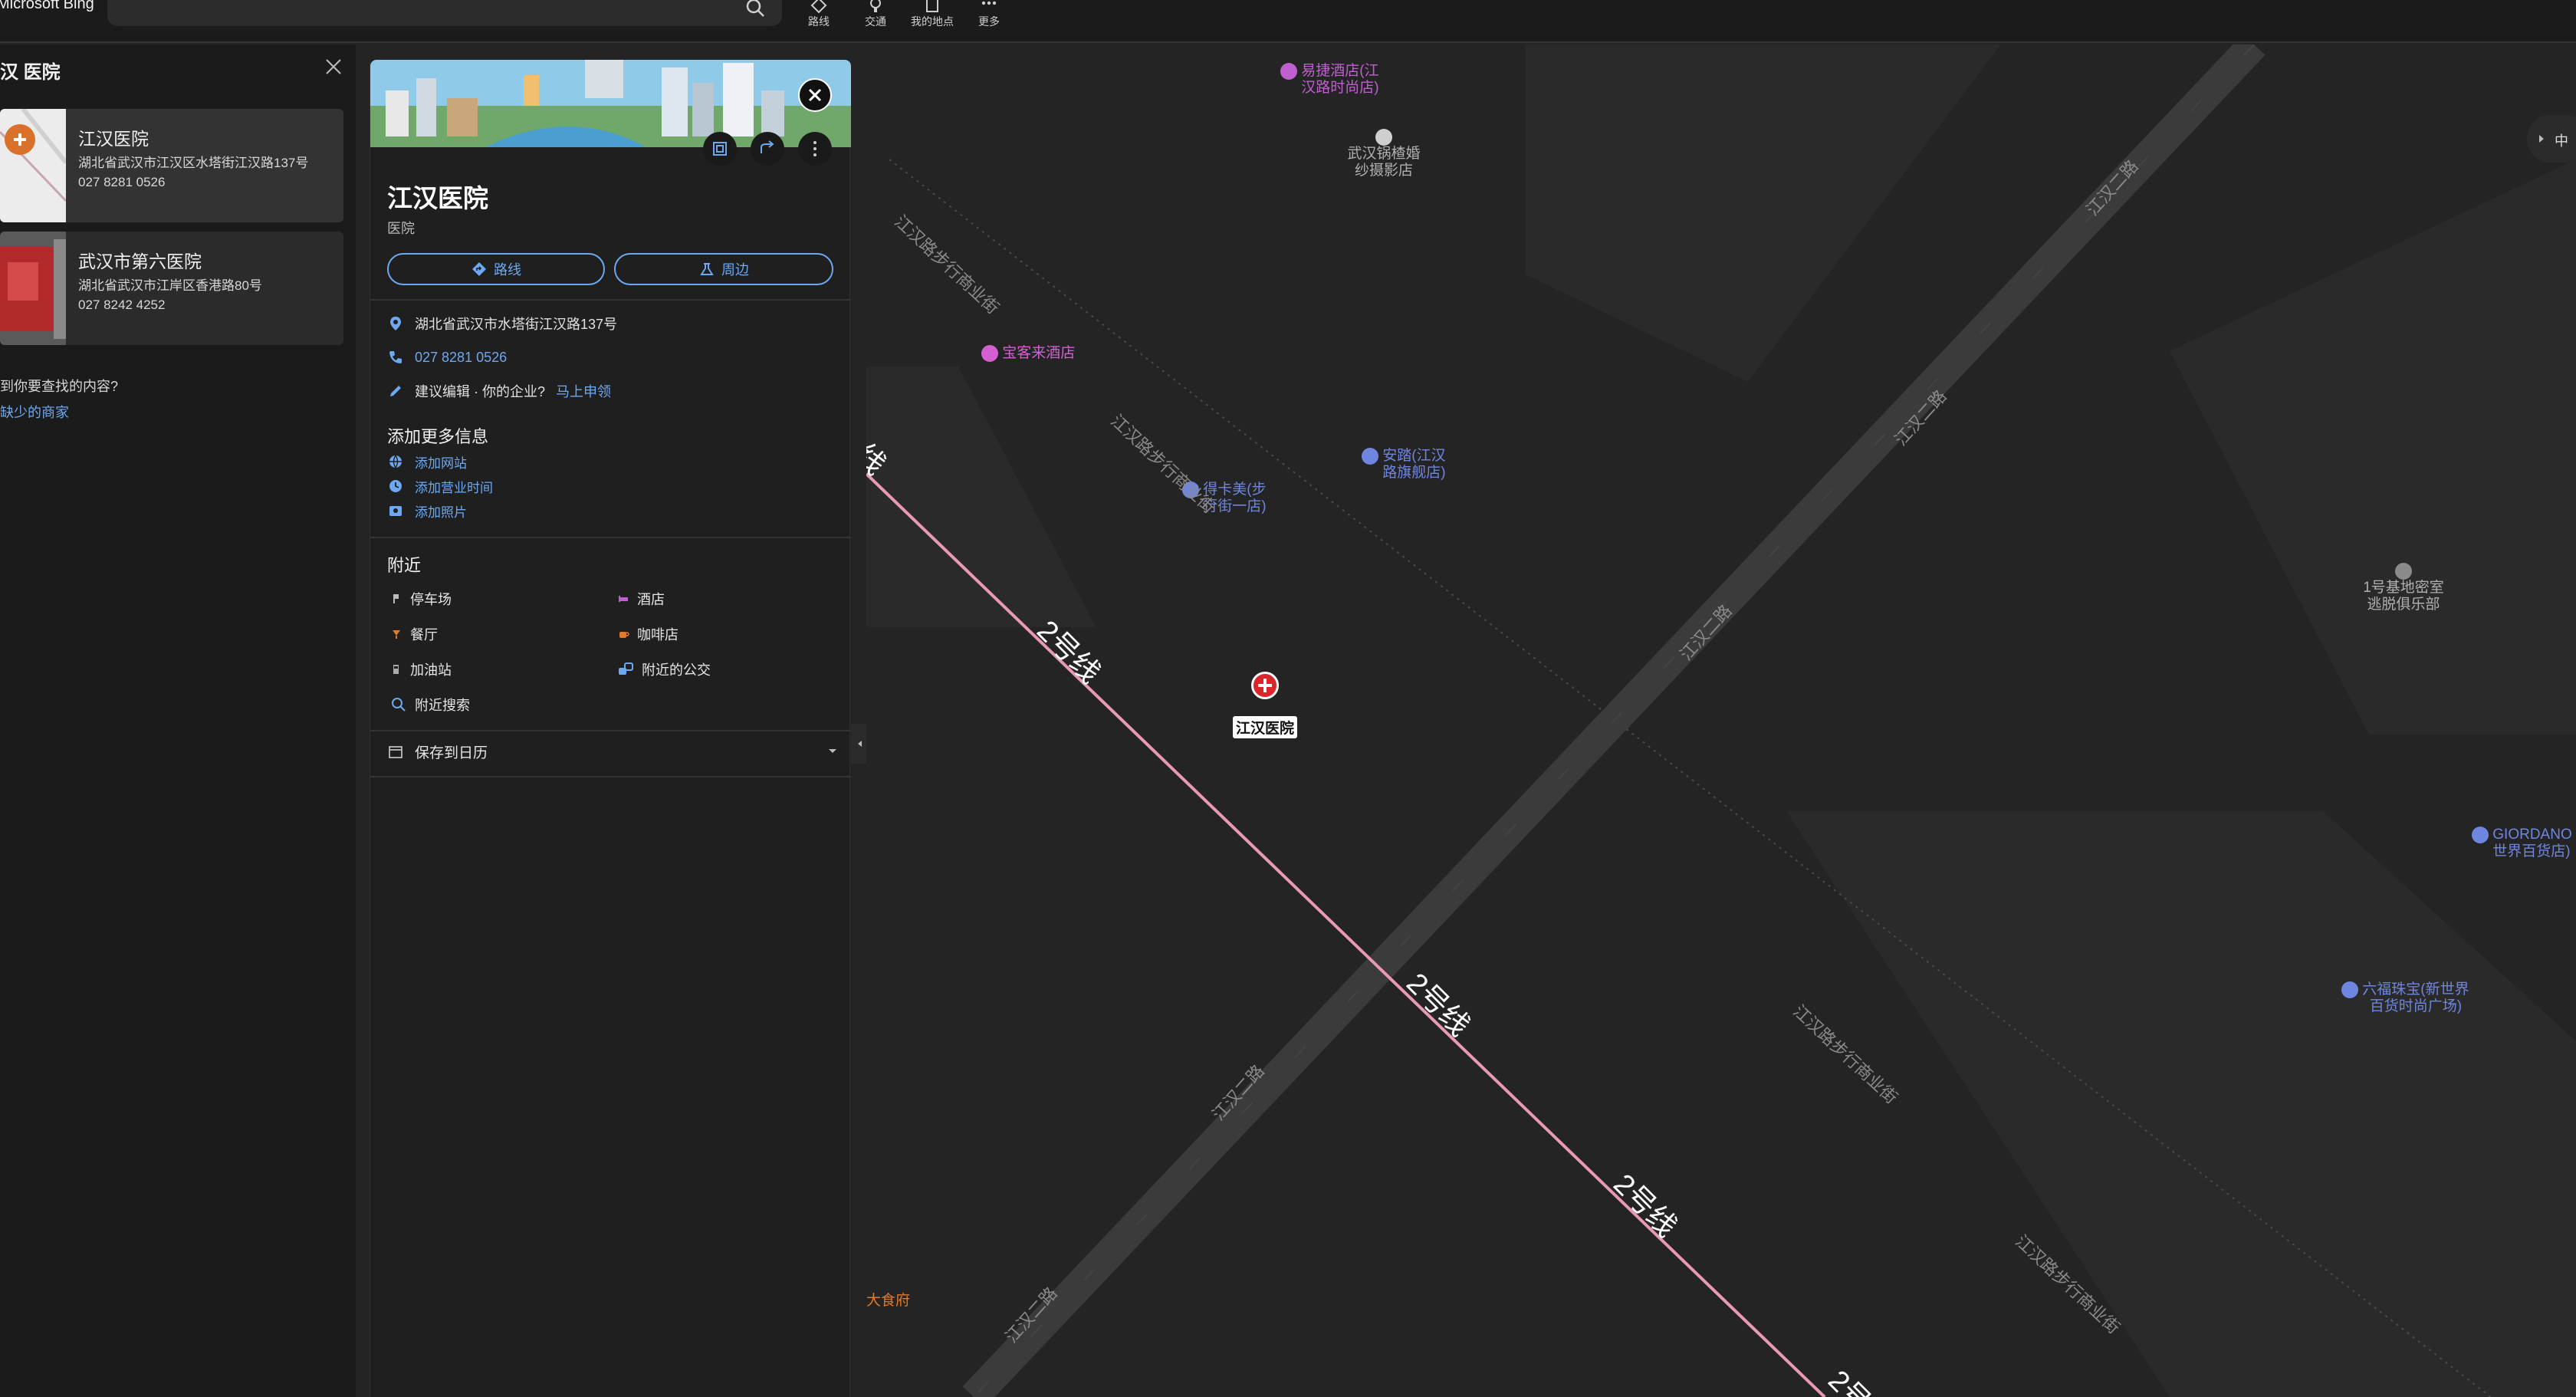 This screenshot has width=2576, height=1397. I want to click on nearby-restaurant: 餐厅, so click(414, 634).